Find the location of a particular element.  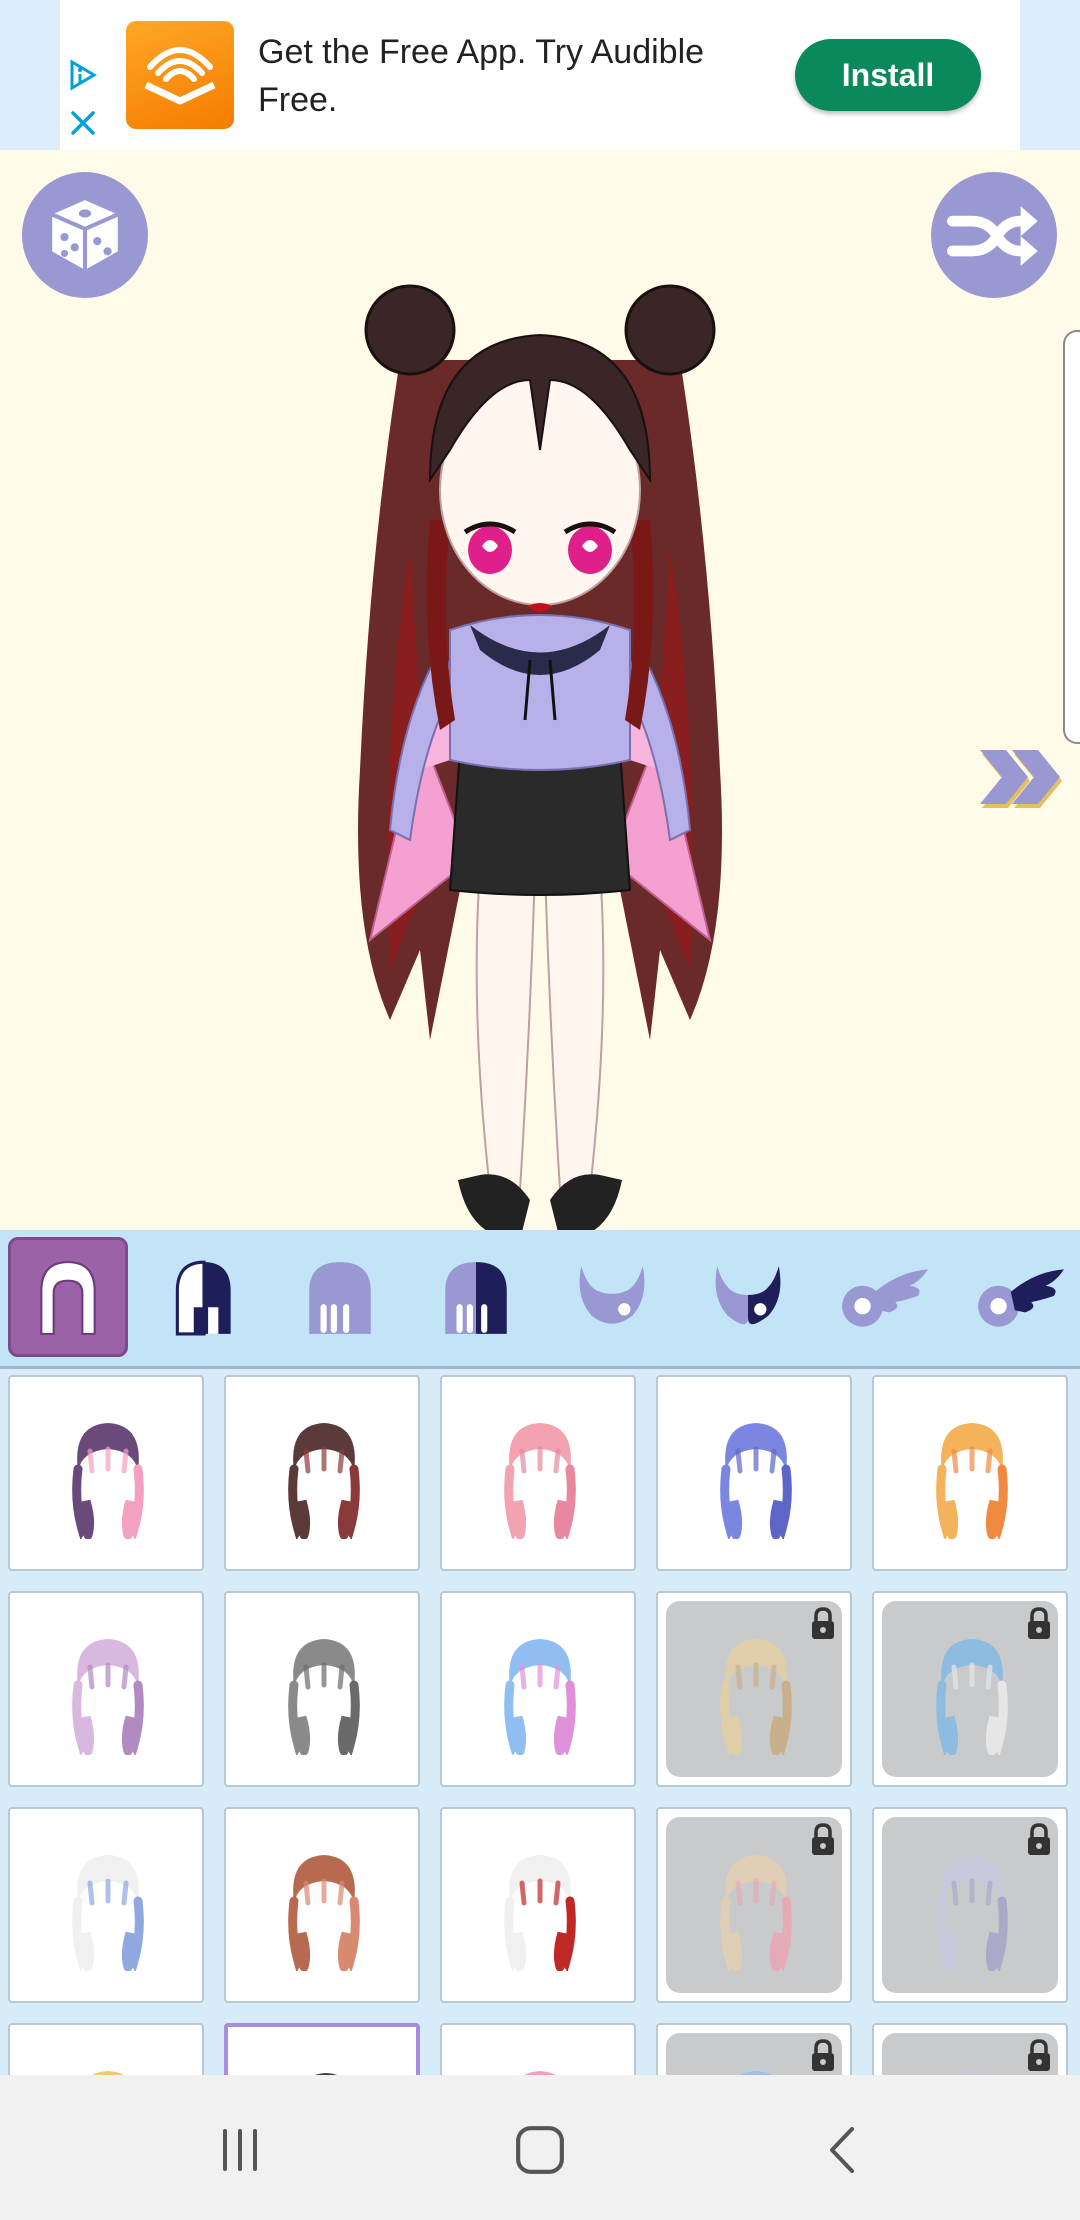

home-button is located at coordinates (540, 2150).